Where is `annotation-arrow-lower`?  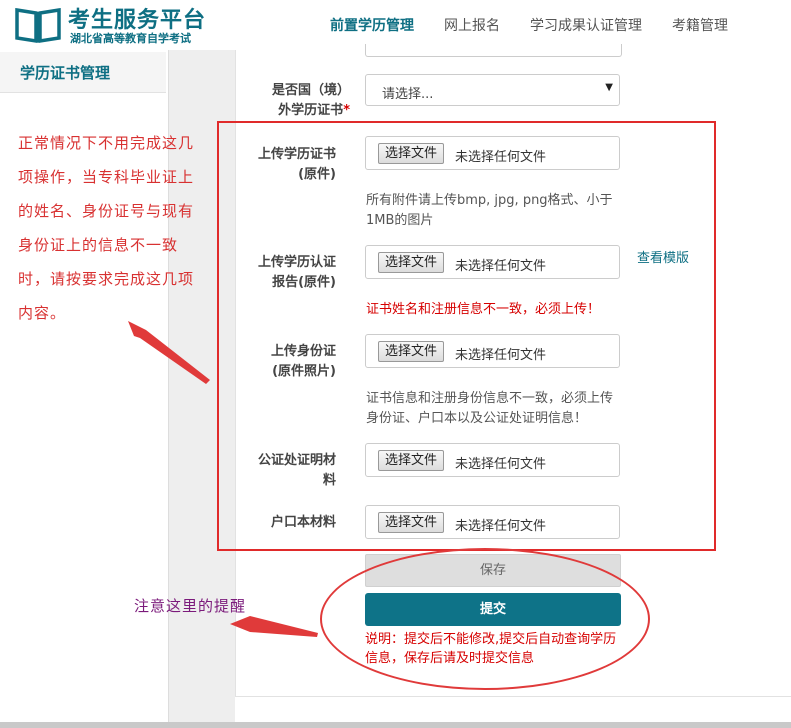
annotation-arrow-lower is located at coordinates (274, 626).